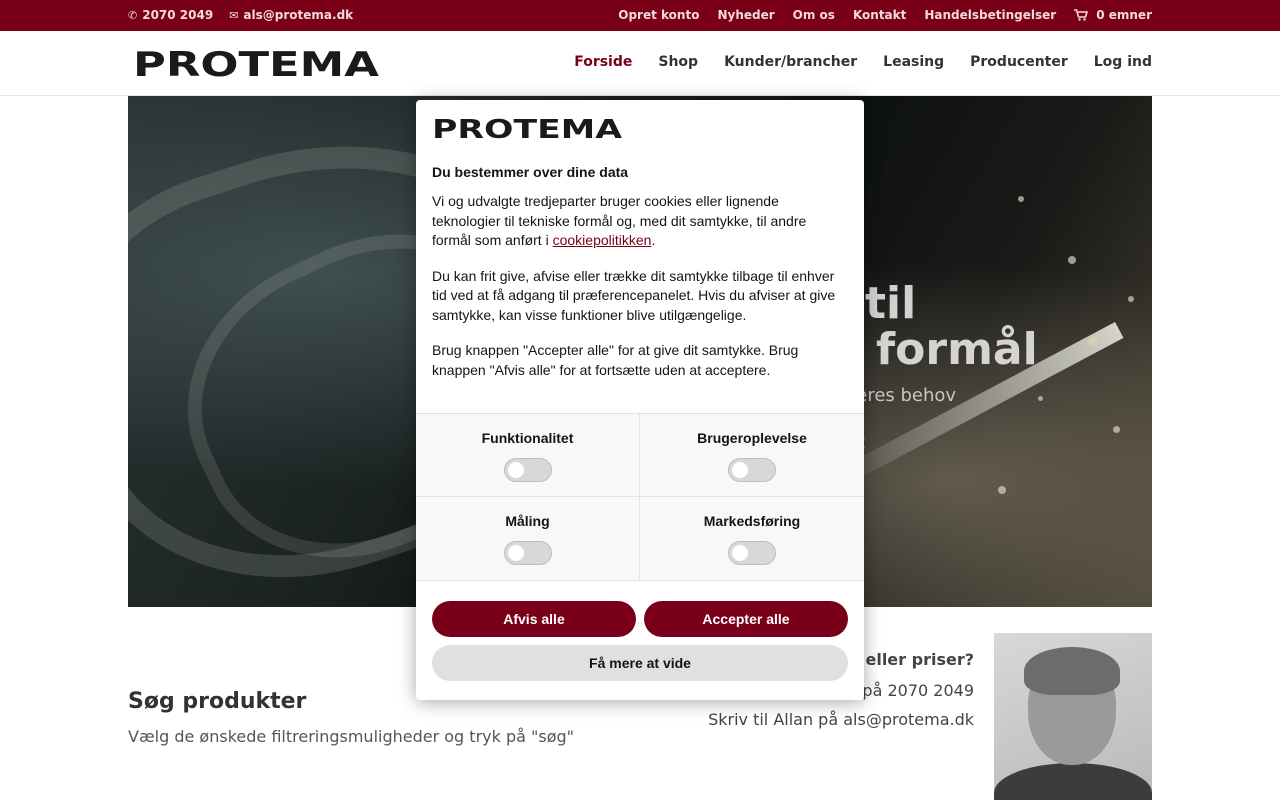  Describe the element at coordinates (534, 619) in the screenshot. I see `decline-all-button: Afvis alle` at that location.